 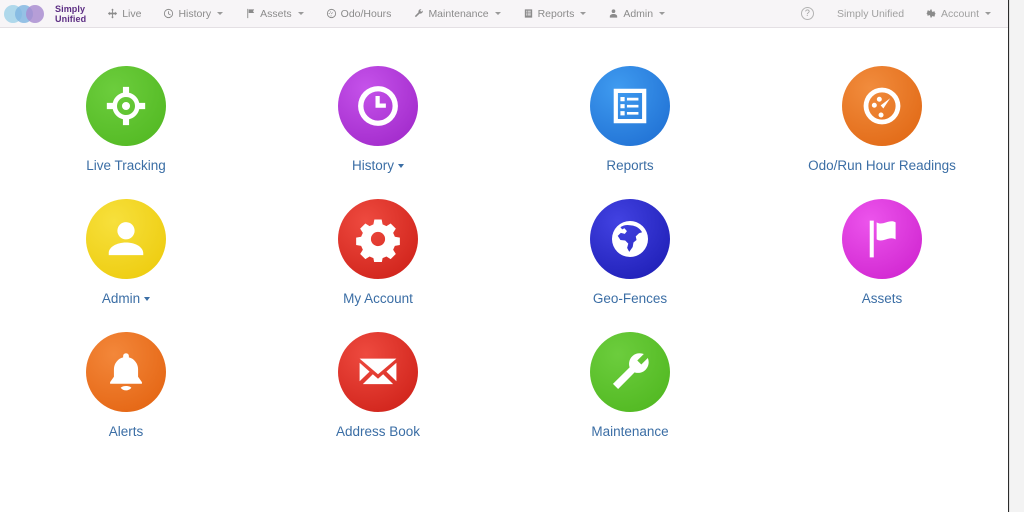 I want to click on tile-reports-circle, so click(x=630, y=106).